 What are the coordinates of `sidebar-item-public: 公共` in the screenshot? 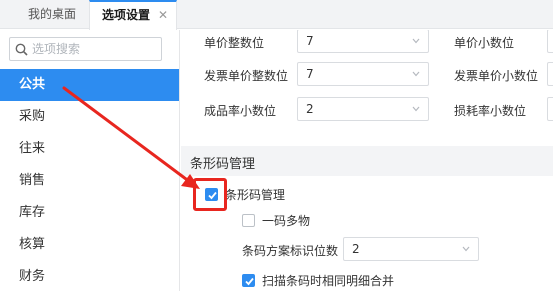 It's located at (89, 85).